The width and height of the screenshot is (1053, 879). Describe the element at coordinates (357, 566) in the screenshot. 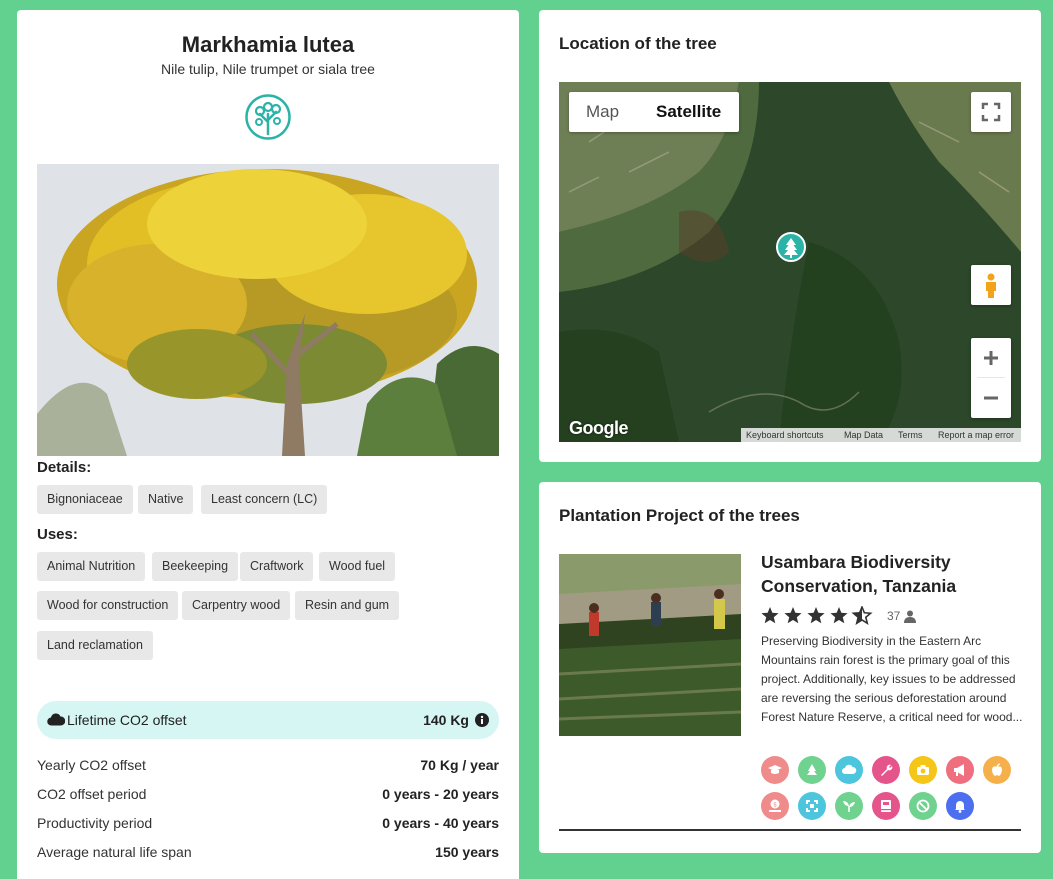

I see `use-chip: Wood fuel` at that location.